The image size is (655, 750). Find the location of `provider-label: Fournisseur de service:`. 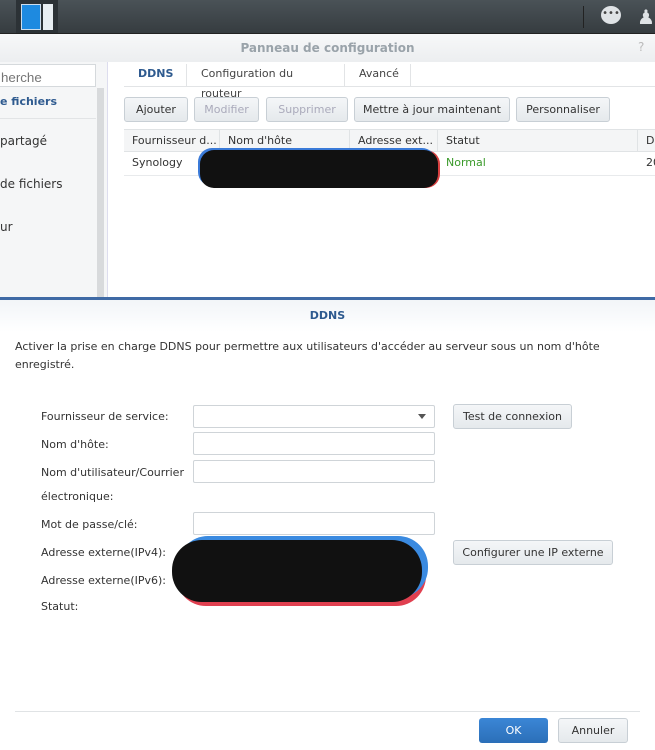

provider-label: Fournisseur de service: is located at coordinates (105, 416).